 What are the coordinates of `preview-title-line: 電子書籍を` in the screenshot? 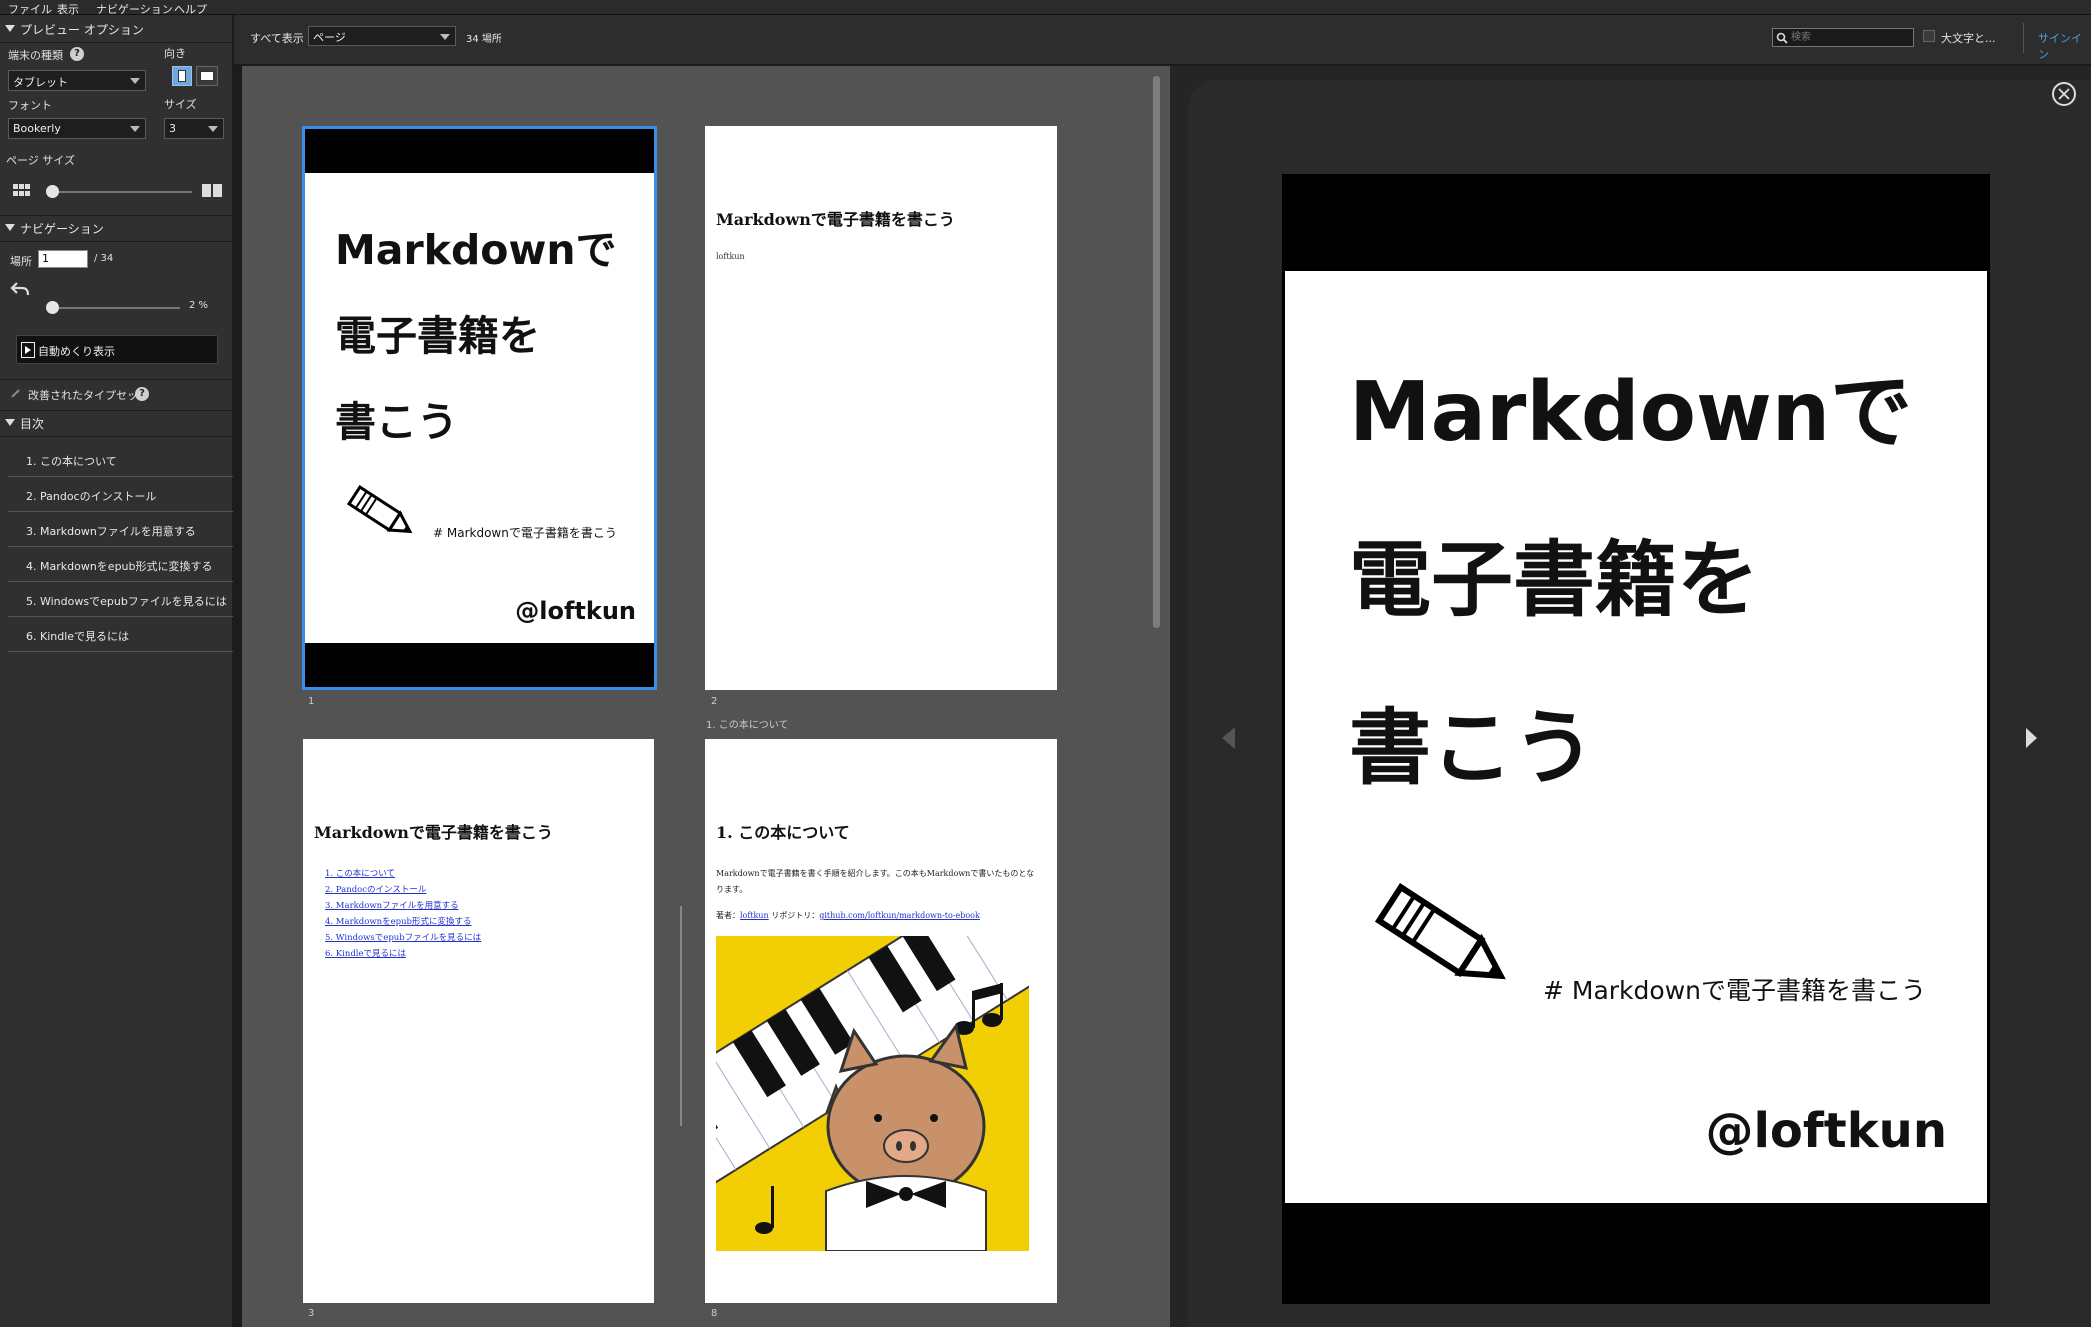 It's located at (1554, 580).